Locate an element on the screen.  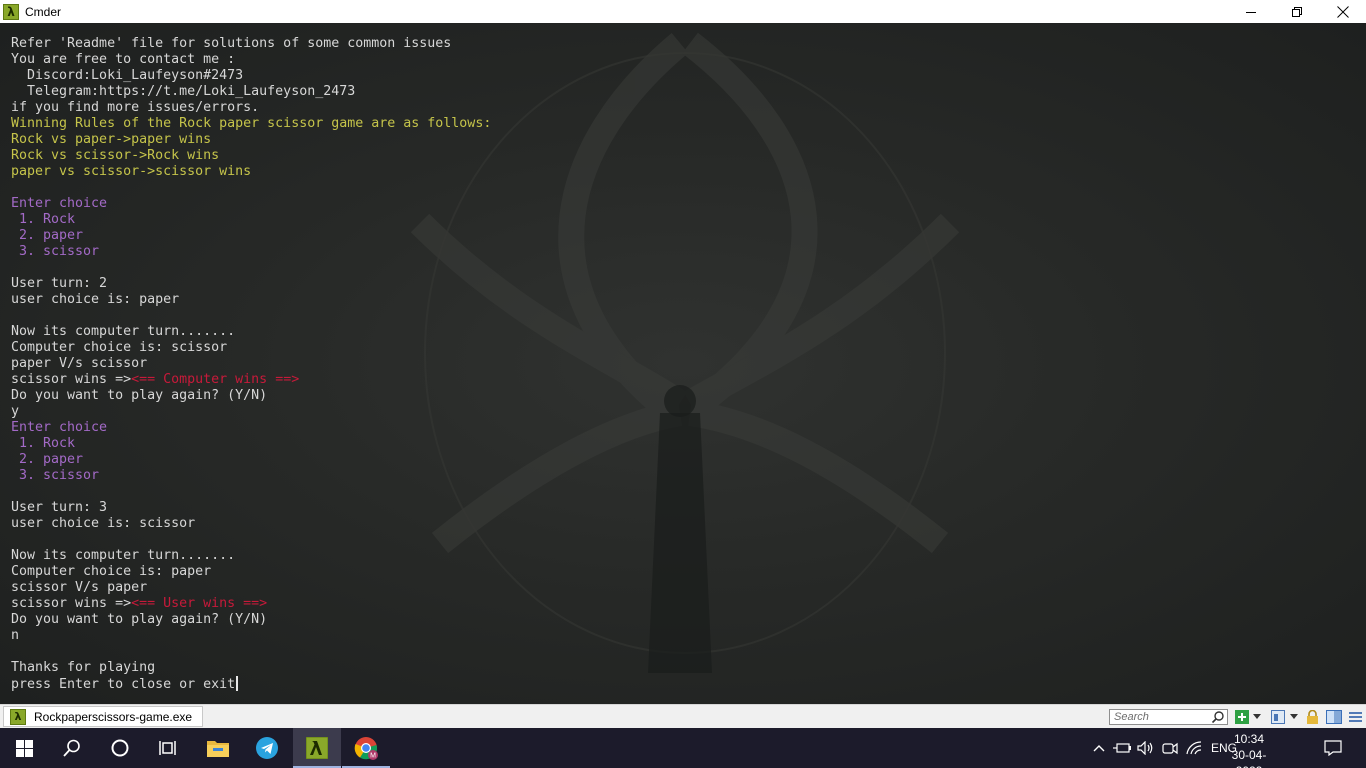
console-line: Enter choice is located at coordinates (251, 428).